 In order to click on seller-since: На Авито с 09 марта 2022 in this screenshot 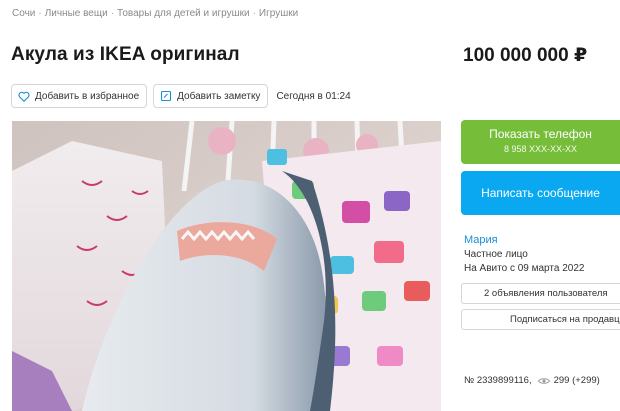, I will do `click(524, 268)`.